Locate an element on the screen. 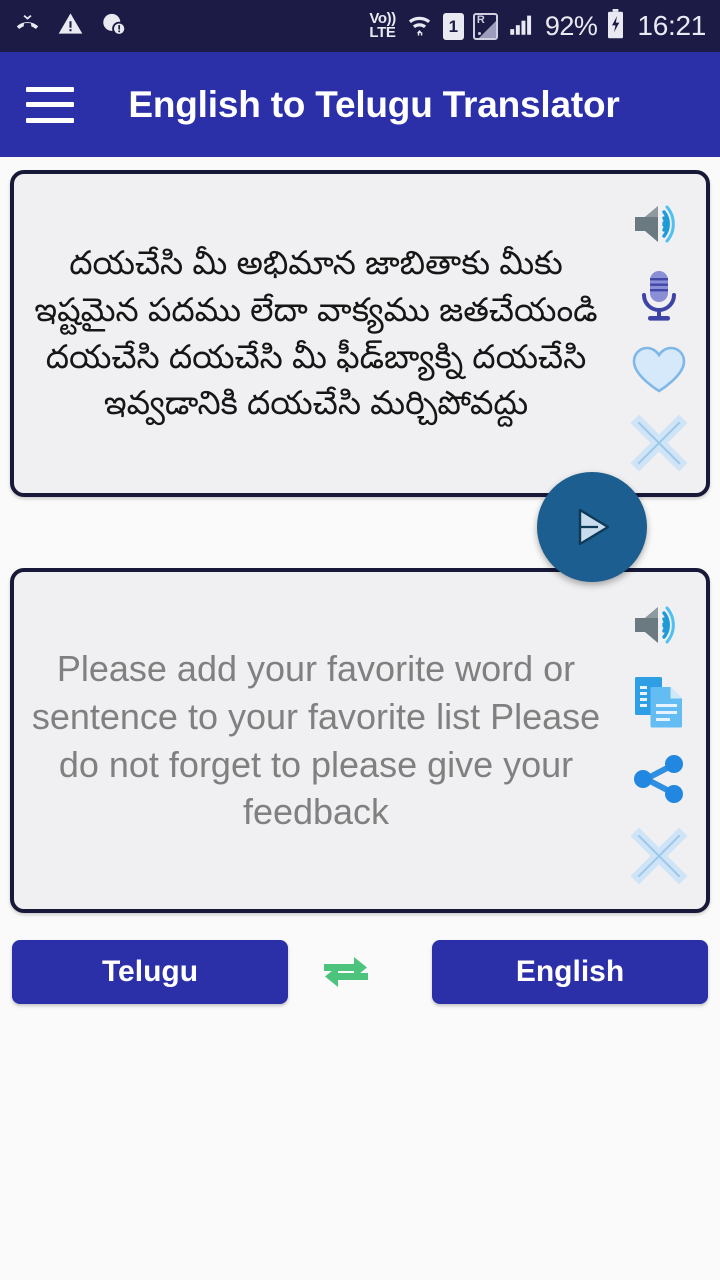 The height and width of the screenshot is (1280, 720). status-bar-left-icons is located at coordinates (70, 26).